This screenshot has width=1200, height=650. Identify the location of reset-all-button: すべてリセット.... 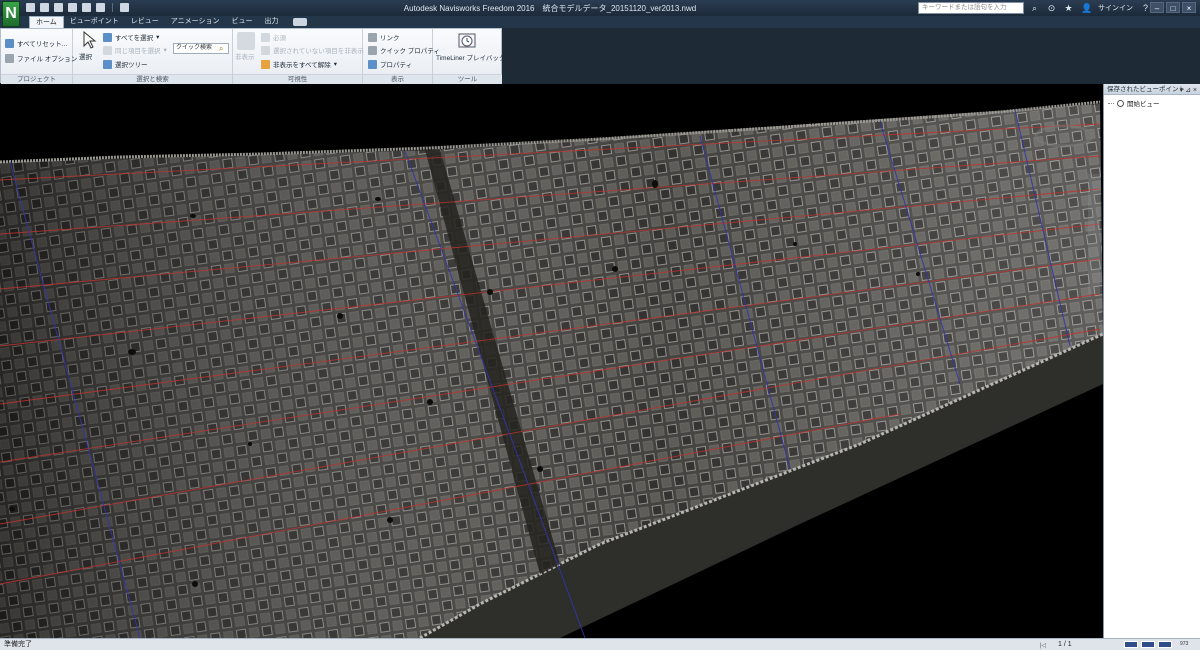
(36, 43).